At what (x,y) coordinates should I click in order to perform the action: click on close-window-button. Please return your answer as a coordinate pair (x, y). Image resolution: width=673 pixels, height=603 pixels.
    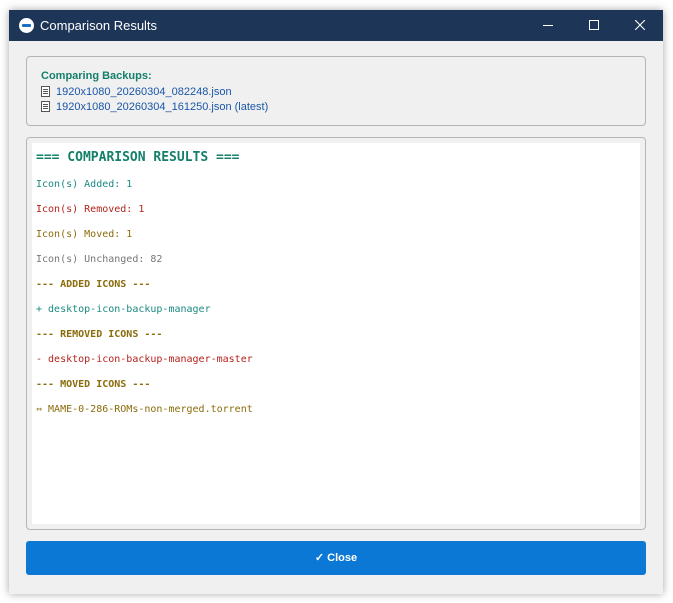
    Looking at the image, I should click on (640, 25).